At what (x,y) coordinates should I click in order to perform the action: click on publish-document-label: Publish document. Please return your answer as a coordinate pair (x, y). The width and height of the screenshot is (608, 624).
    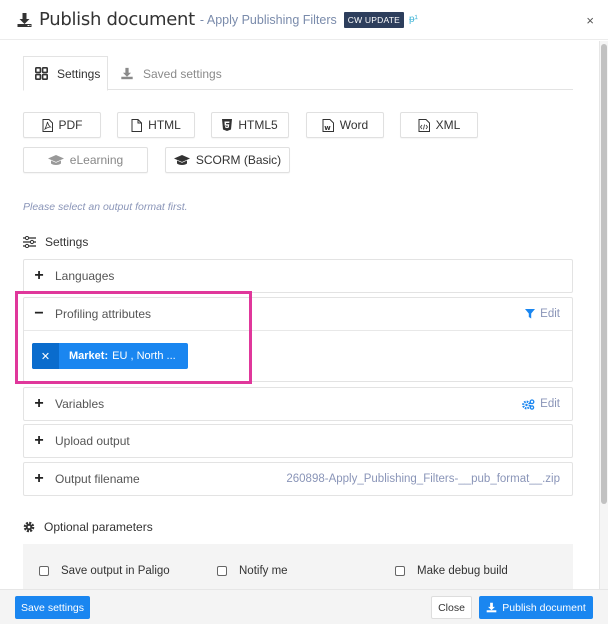
    Looking at the image, I should click on (544, 607).